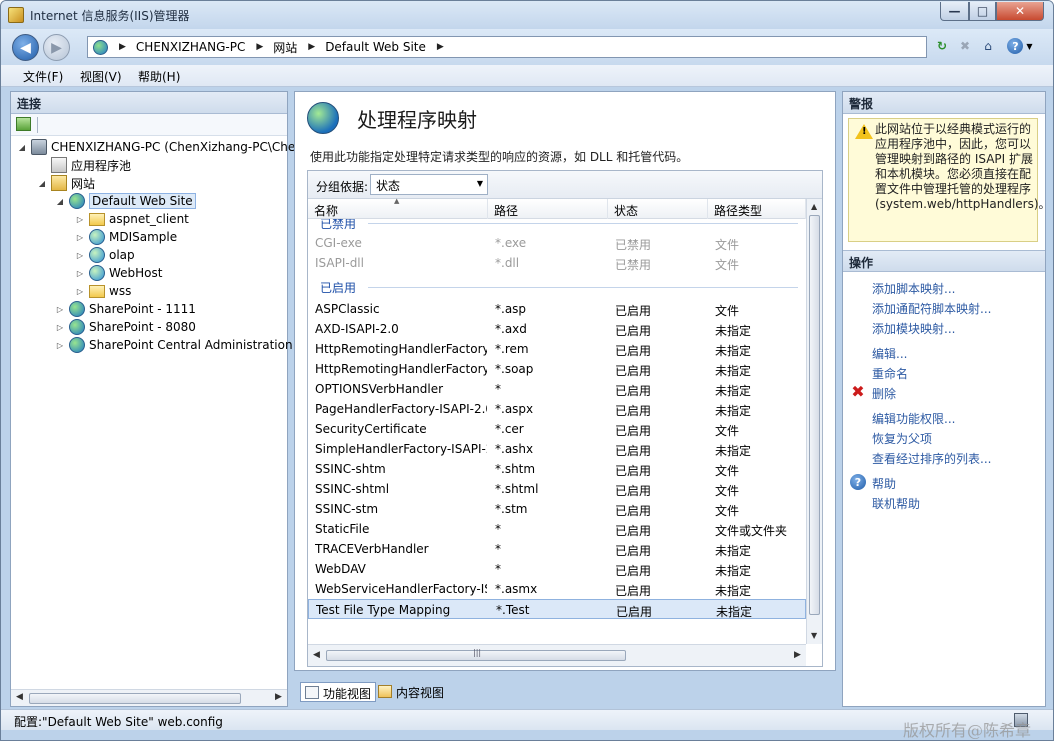 Image resolution: width=1054 pixels, height=741 pixels. Describe the element at coordinates (548, 209) in the screenshot. I see `column-header-path: 路径` at that location.